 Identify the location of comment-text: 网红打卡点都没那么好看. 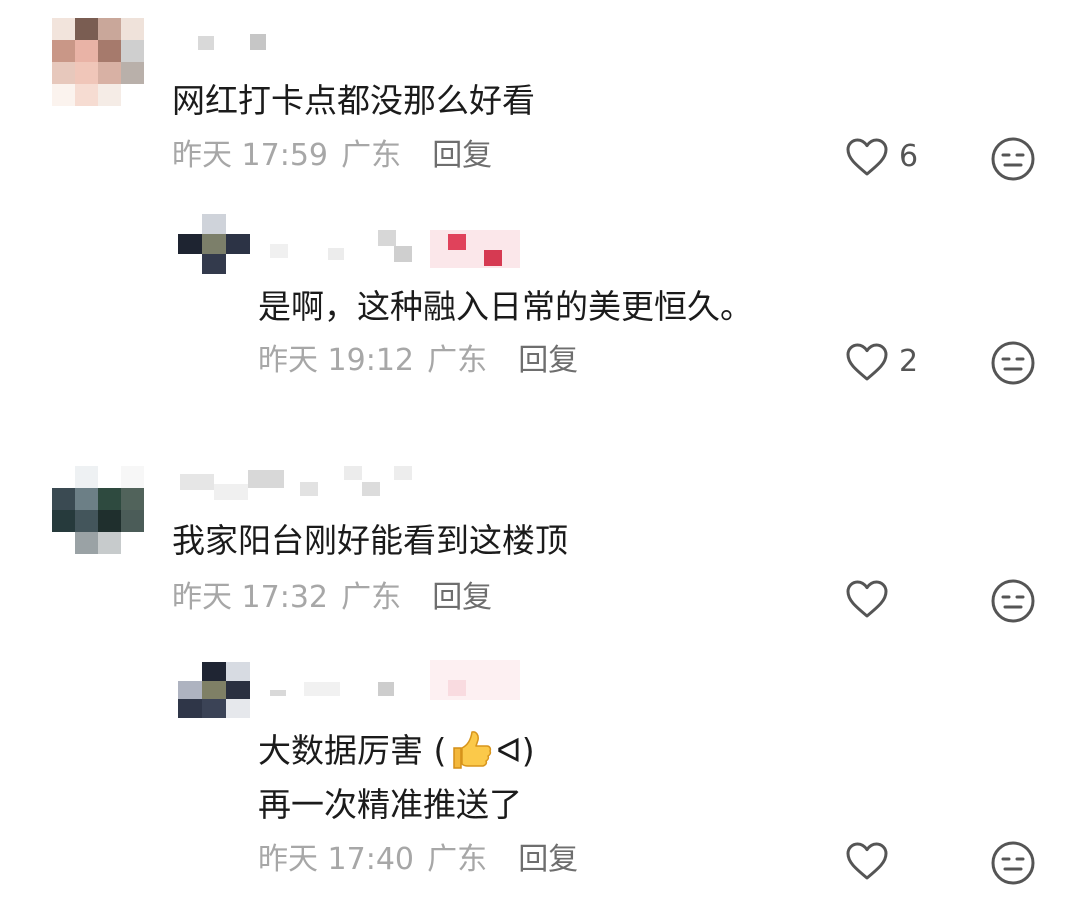
(353, 100).